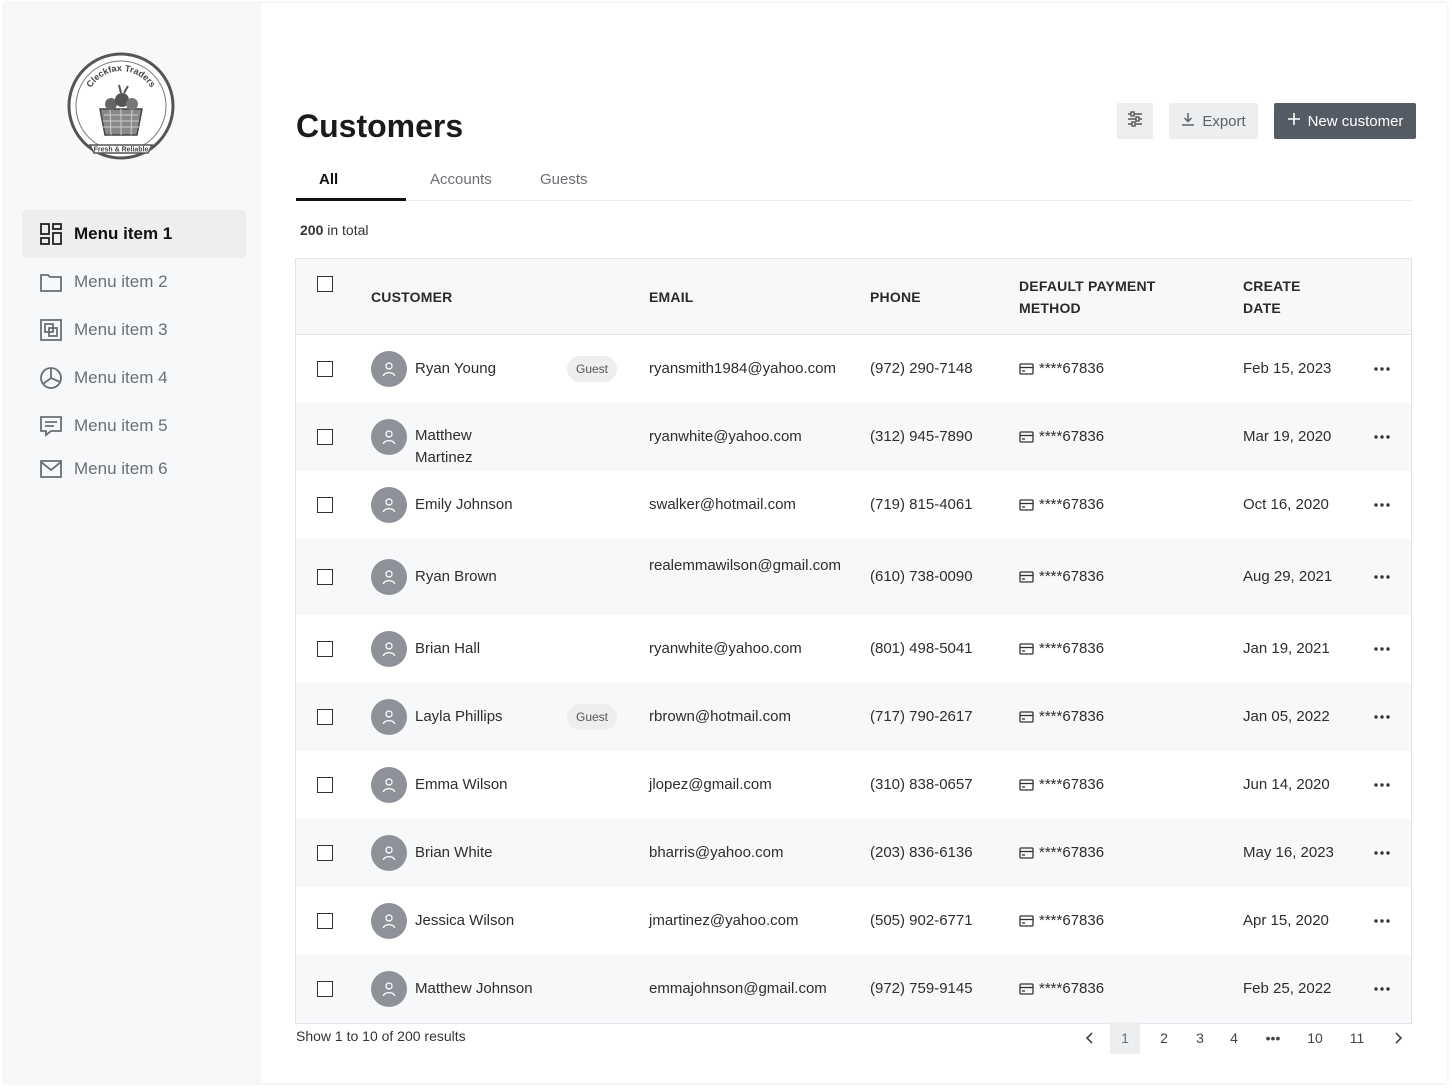  What do you see at coordinates (1272, 286) in the screenshot?
I see `column-header-date-line: CREATE` at bounding box center [1272, 286].